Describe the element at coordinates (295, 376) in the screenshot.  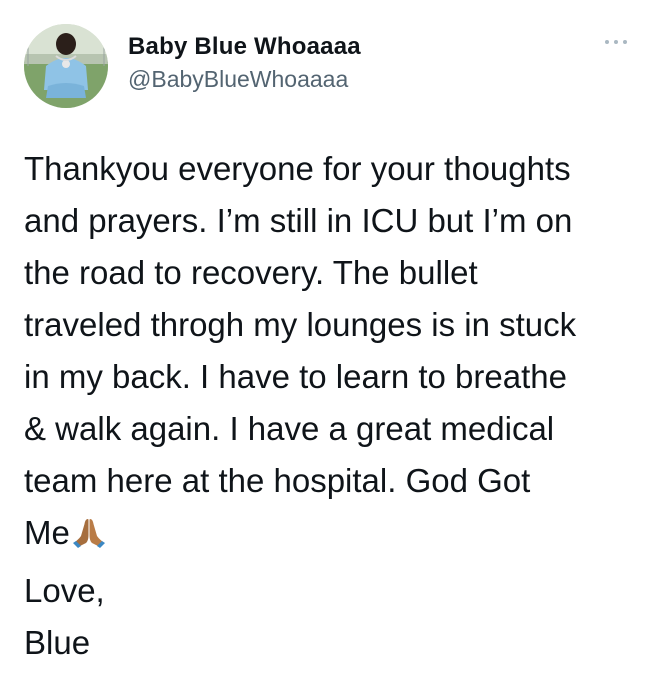
I see `tweet-line: in my back. I have to learn to breathe` at that location.